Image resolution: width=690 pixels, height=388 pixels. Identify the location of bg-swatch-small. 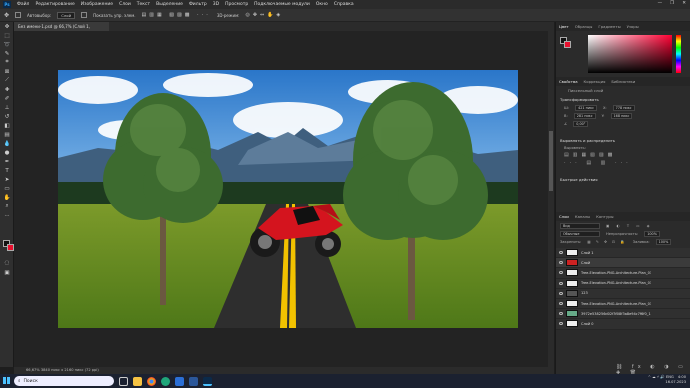
(567, 44).